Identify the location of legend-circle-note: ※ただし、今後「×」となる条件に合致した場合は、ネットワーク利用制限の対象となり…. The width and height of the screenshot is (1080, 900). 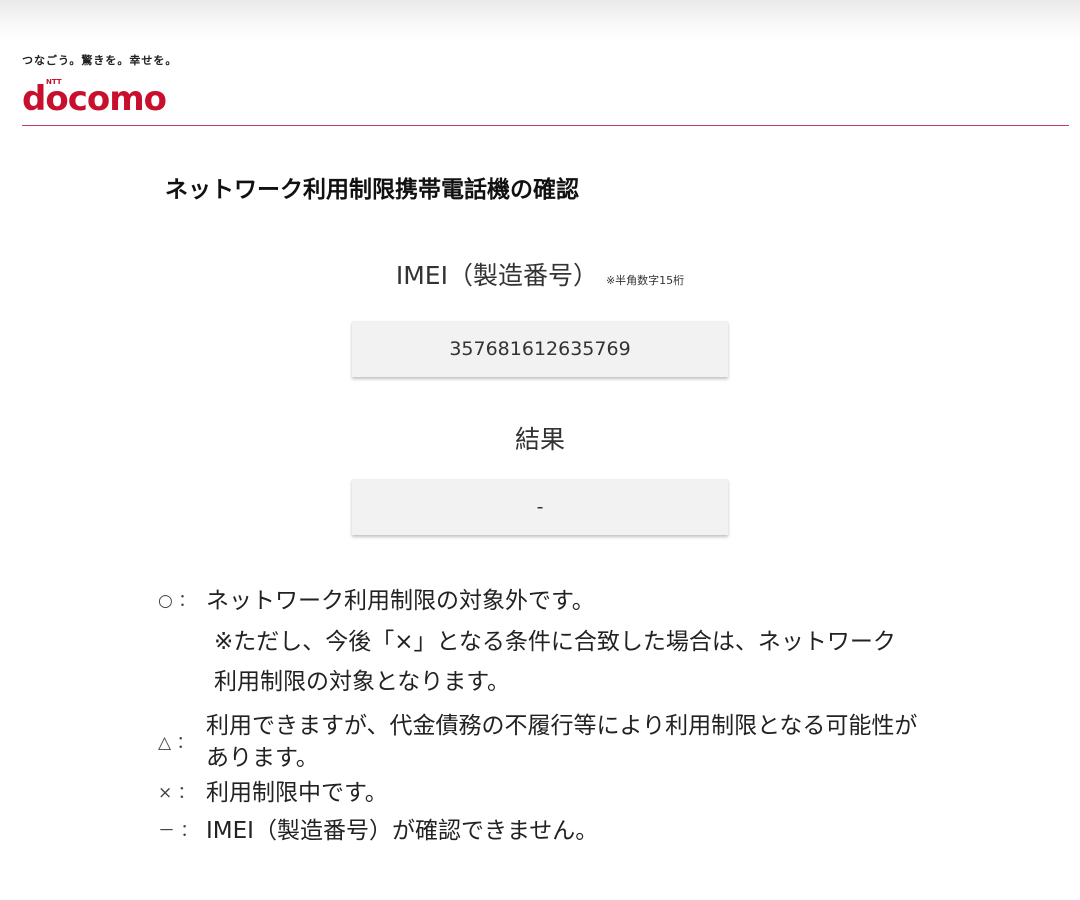
(555, 662).